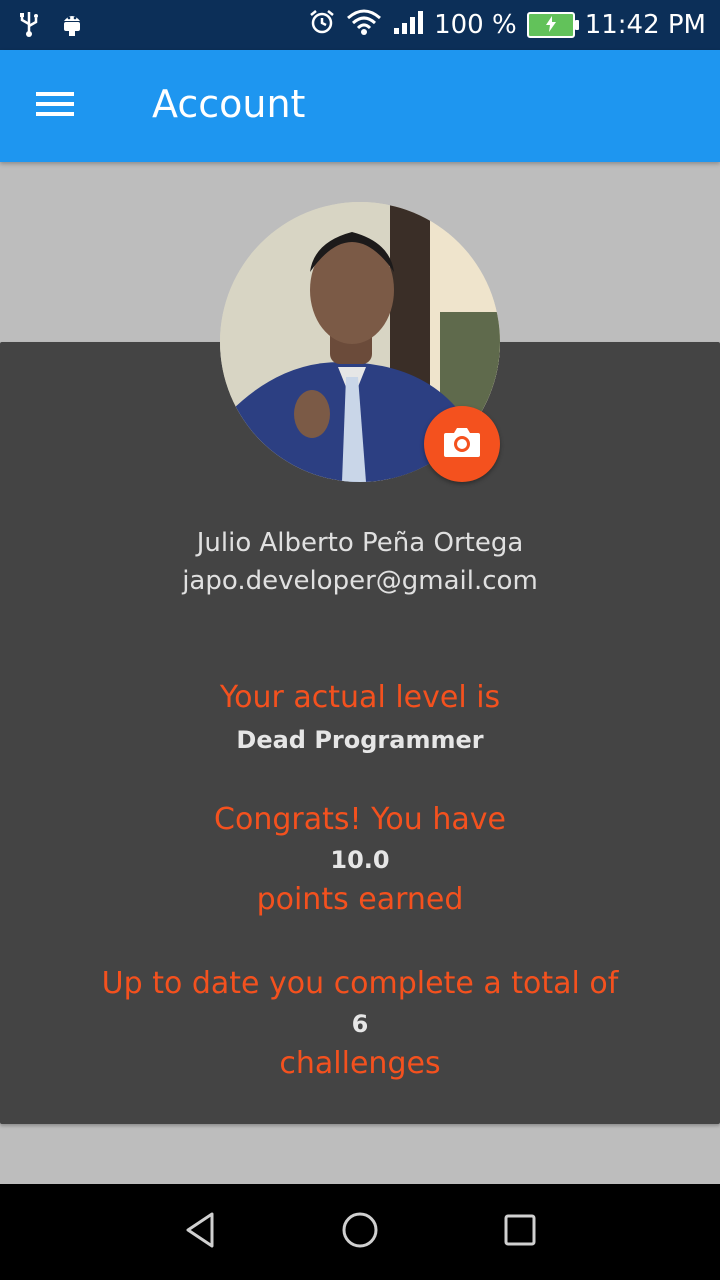 This screenshot has height=1280, width=720. I want to click on recents-square-icon, so click(520, 1232).